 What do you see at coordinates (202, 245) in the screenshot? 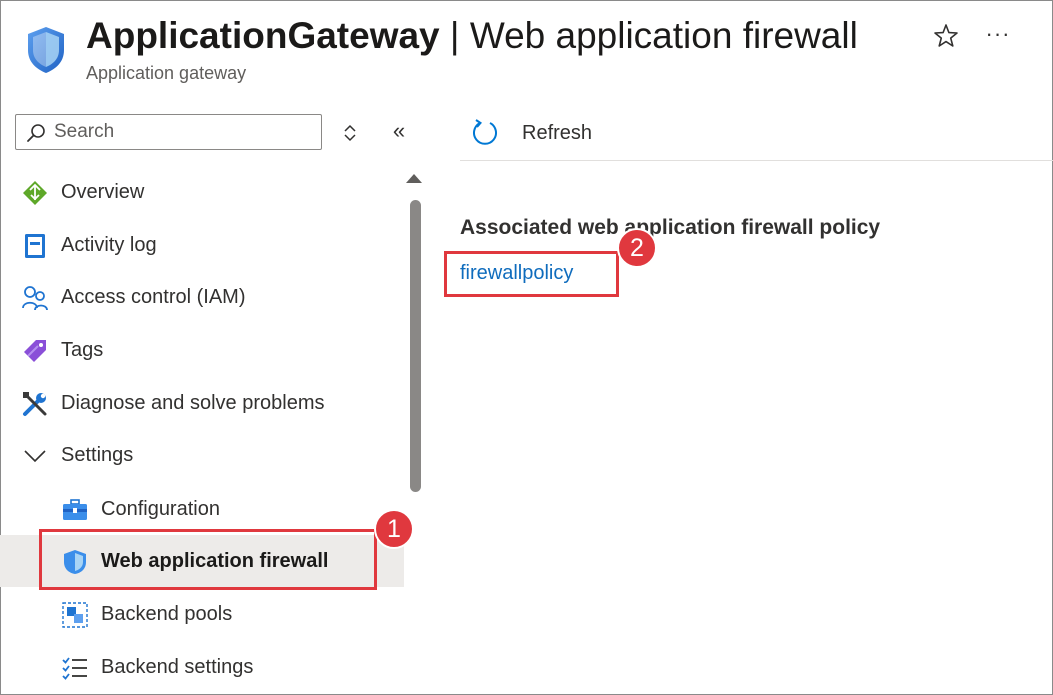
I see `sidebar-item-activity-log: Activity log` at bounding box center [202, 245].